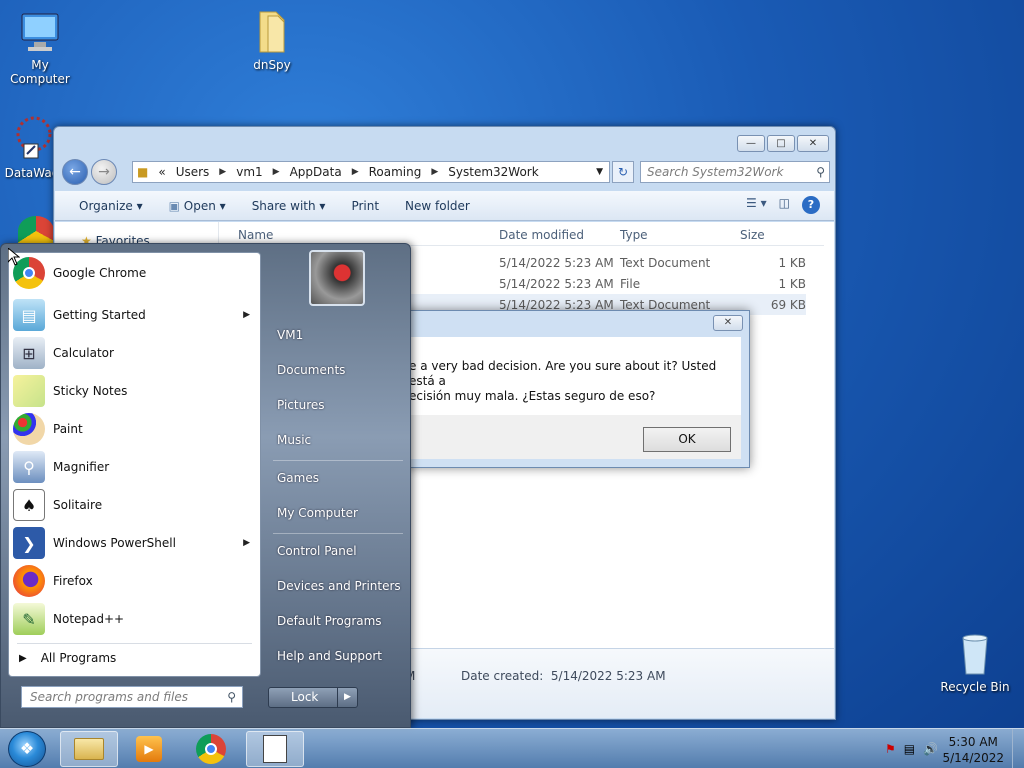  I want to click on breadcrumb-system32work: System32Work, so click(493, 172).